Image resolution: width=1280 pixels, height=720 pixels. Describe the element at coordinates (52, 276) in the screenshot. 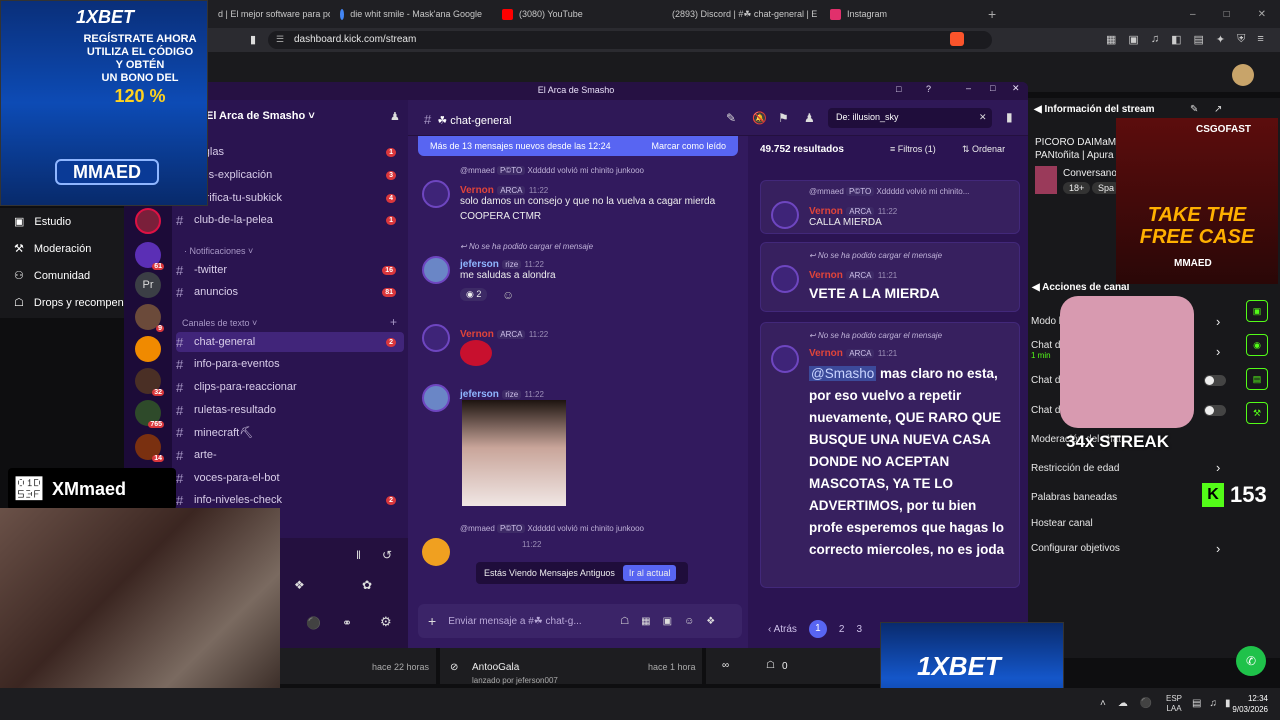

I see `nav-comunidad: ⚇ Comunidad` at that location.